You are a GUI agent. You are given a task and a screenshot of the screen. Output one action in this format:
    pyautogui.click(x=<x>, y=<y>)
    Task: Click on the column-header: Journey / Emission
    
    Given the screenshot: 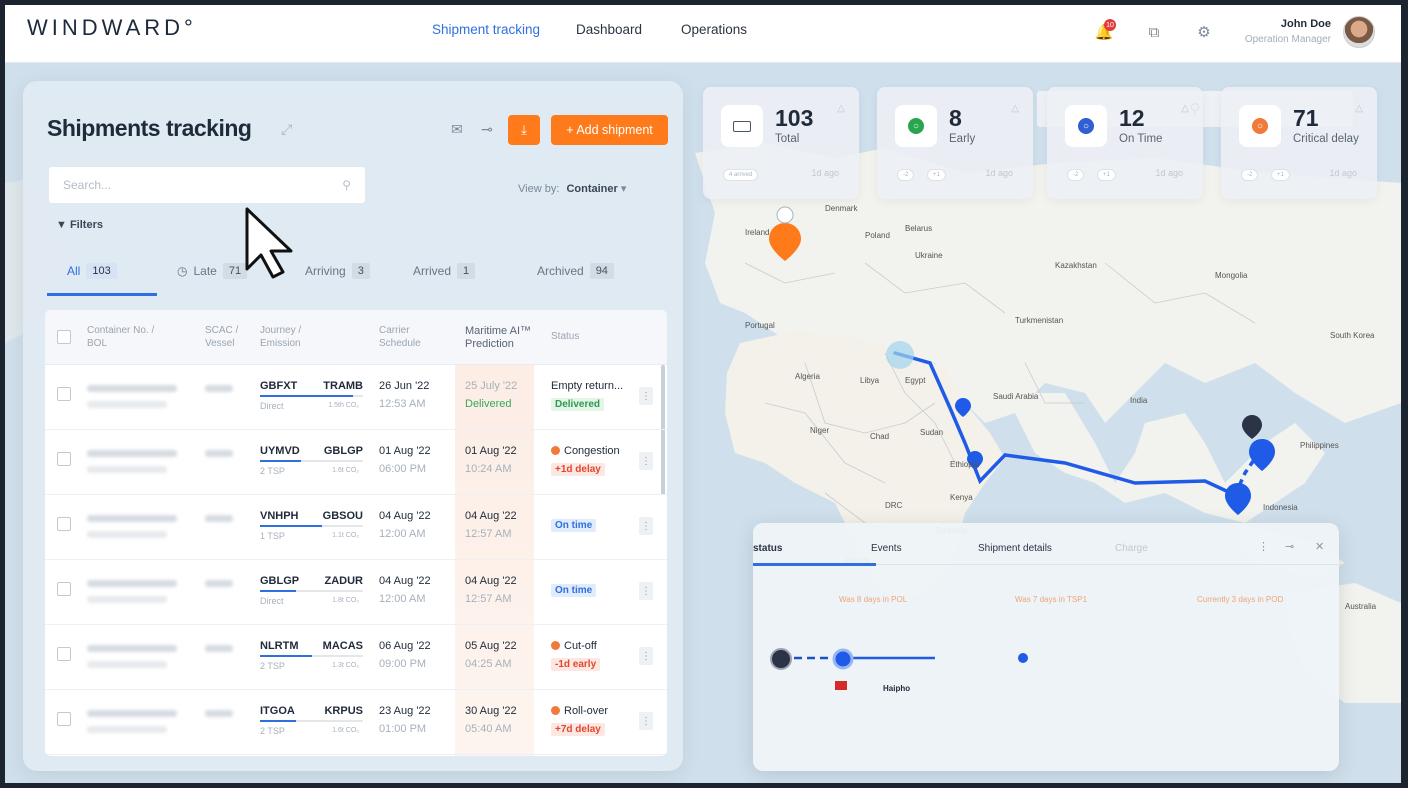 What is the action you would take?
    pyautogui.click(x=290, y=337)
    